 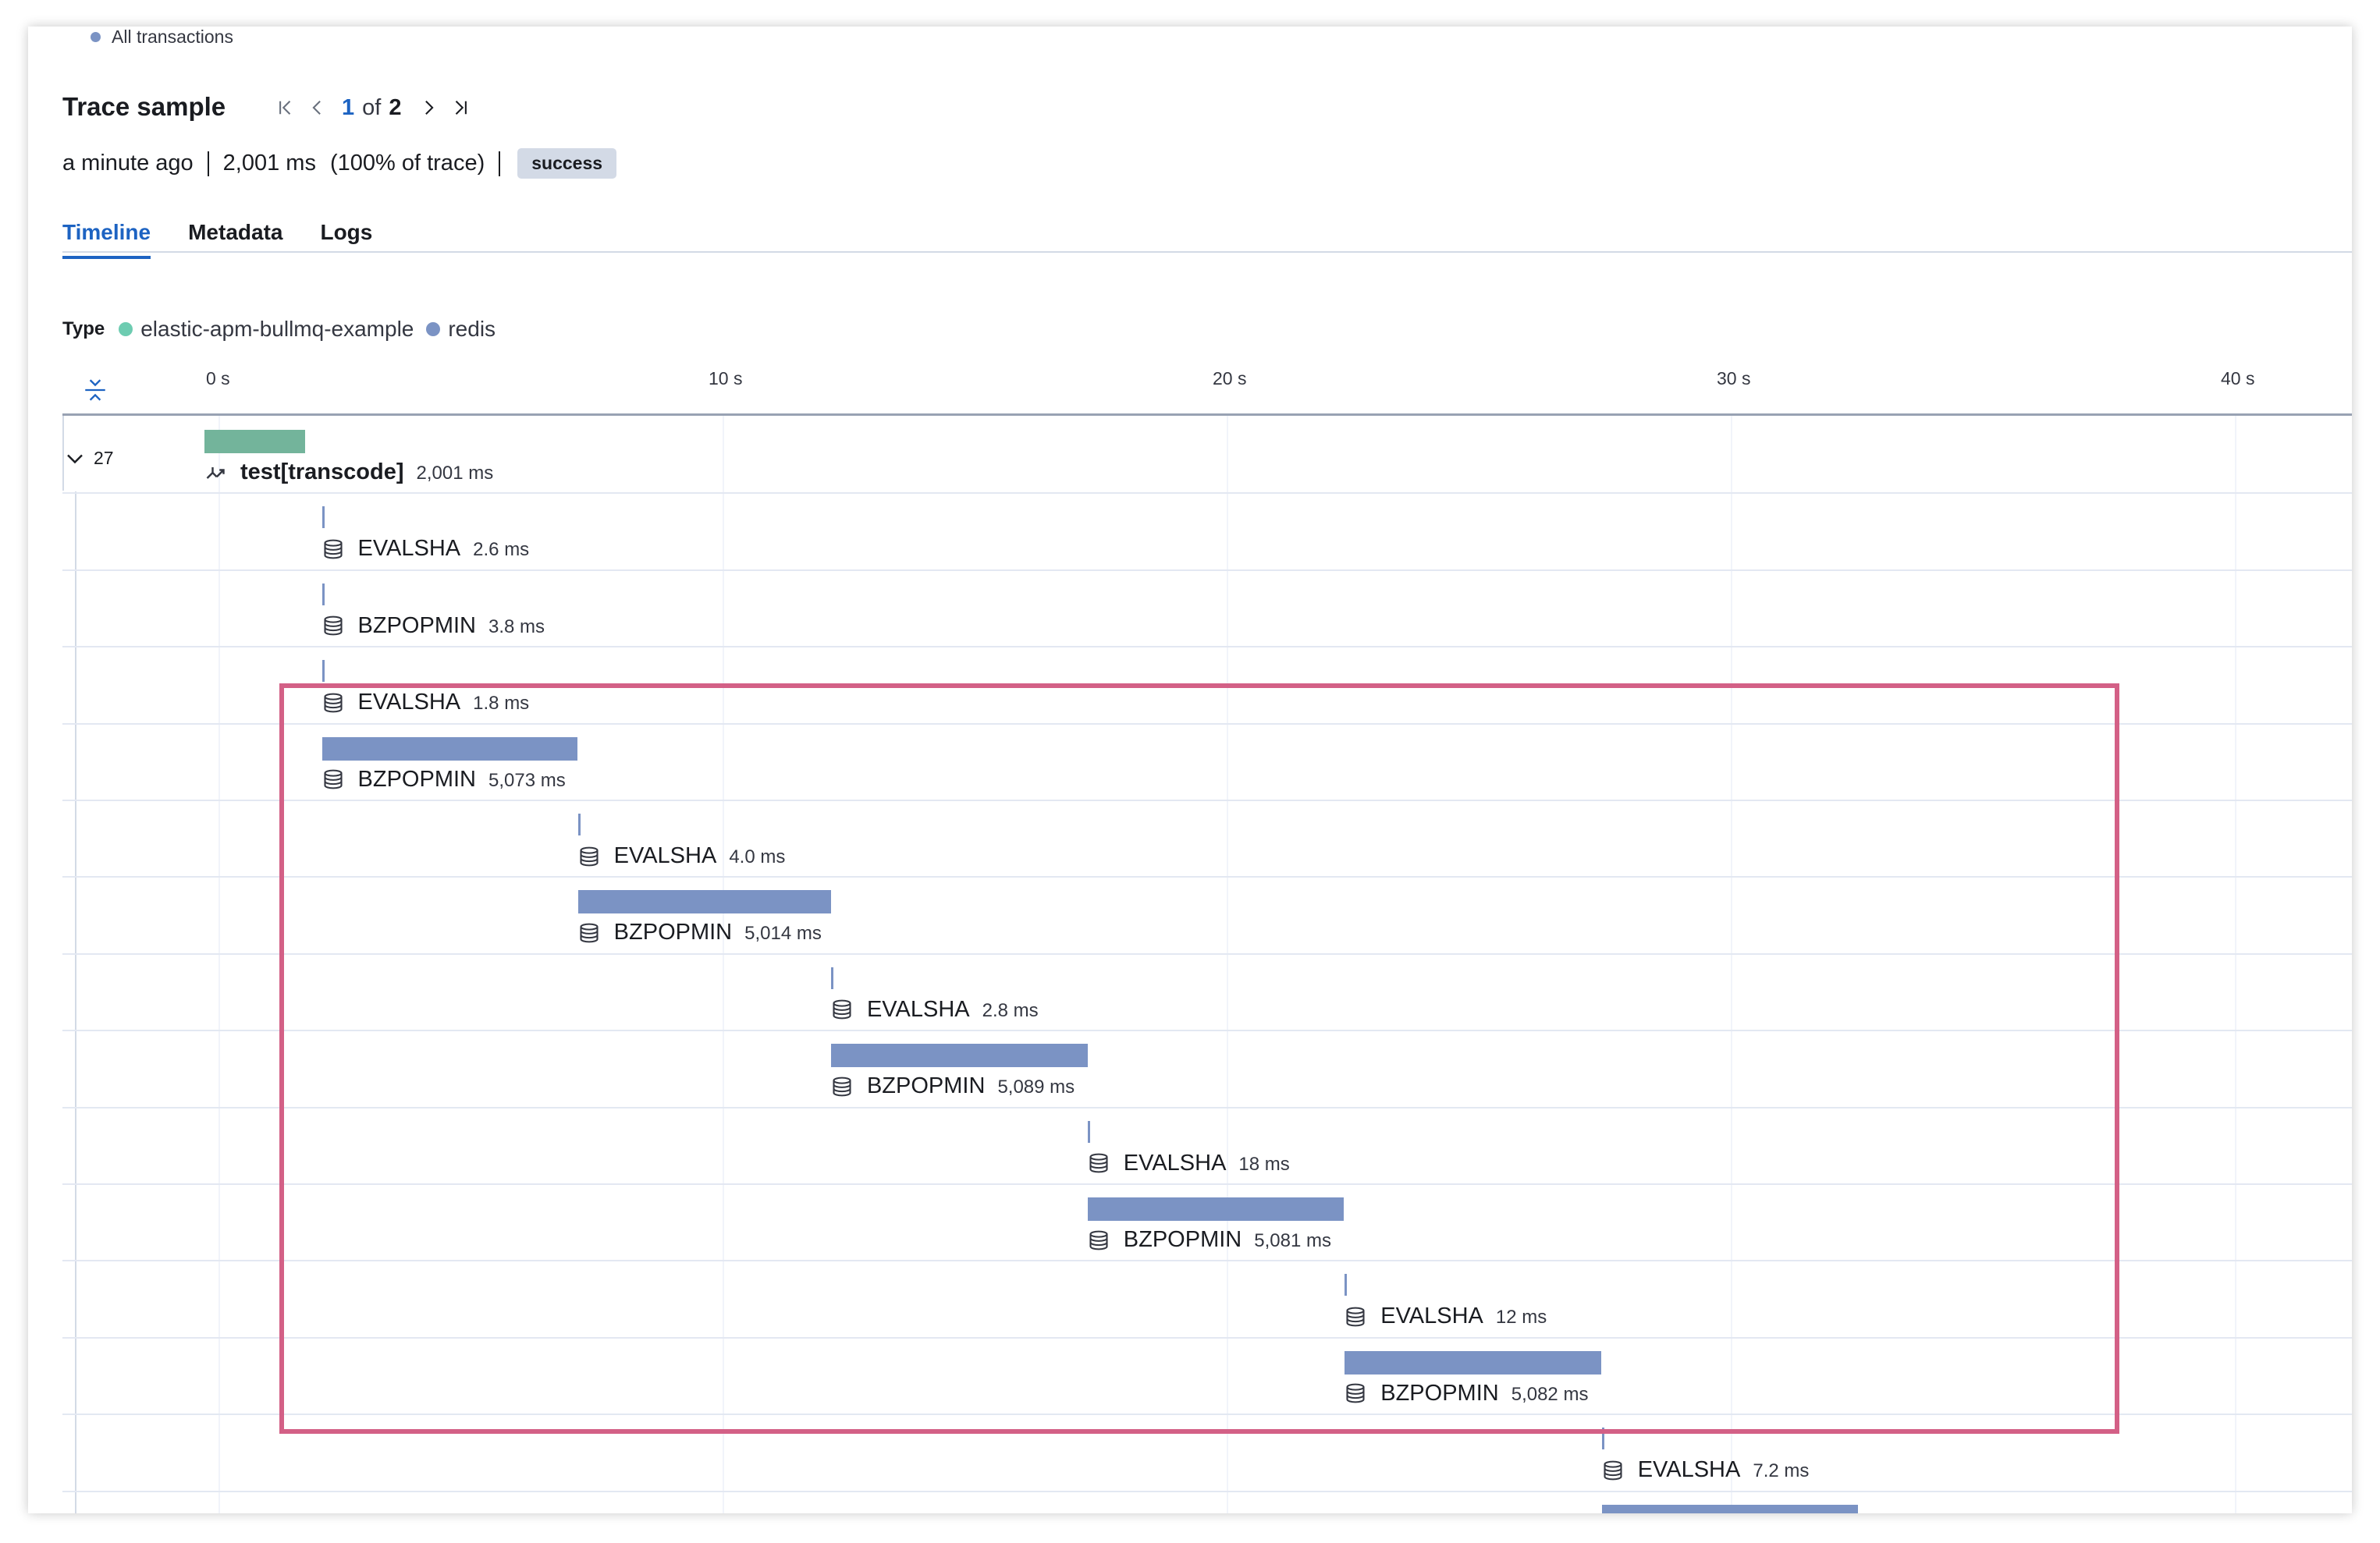 What do you see at coordinates (501, 550) in the screenshot?
I see `span-duration: 2.6 ms` at bounding box center [501, 550].